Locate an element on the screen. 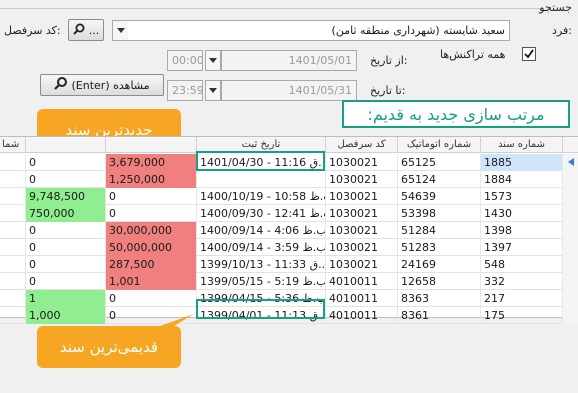 This screenshot has height=393, width=578. from-time-value: 00:00 is located at coordinates (187, 60).